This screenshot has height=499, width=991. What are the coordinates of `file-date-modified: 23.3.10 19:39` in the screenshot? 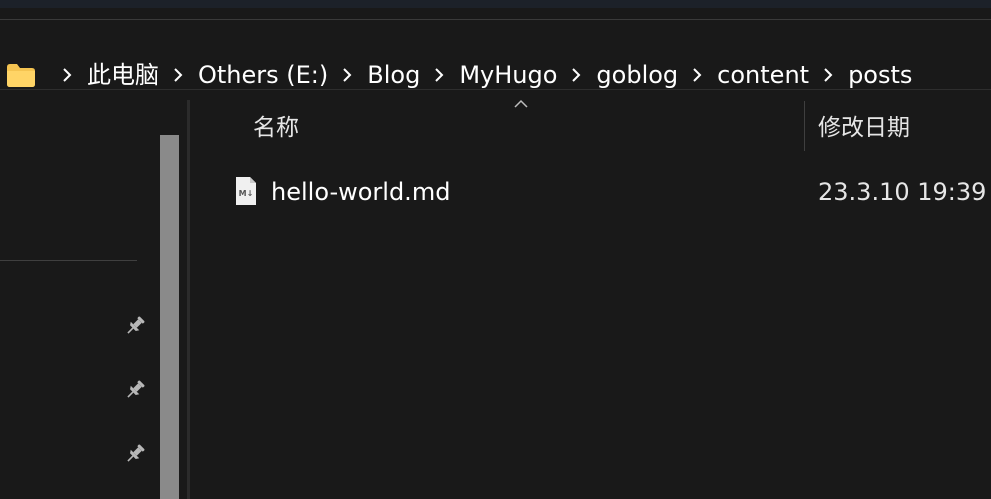 It's located at (902, 192).